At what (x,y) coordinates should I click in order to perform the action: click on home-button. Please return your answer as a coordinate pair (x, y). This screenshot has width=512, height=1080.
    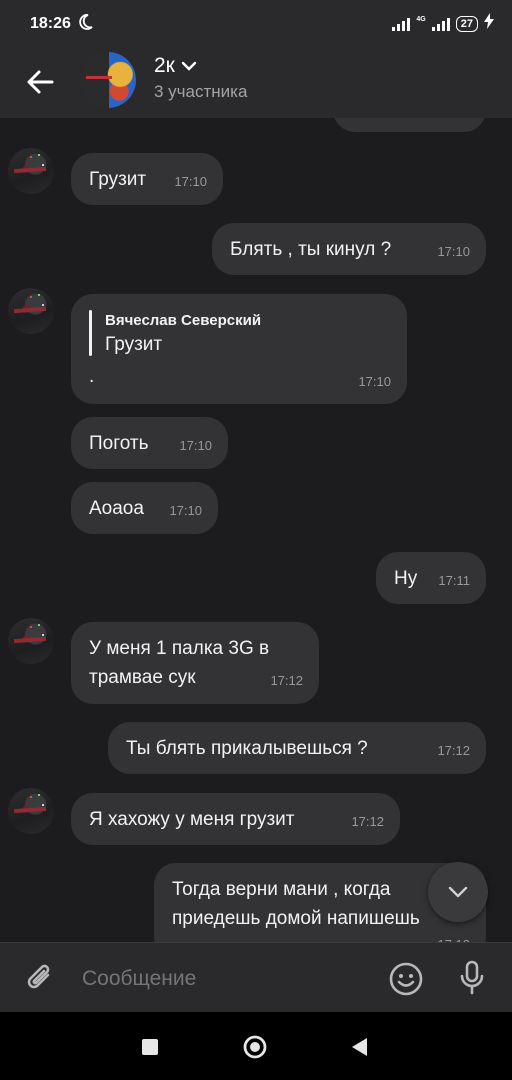
    Looking at the image, I should click on (255, 1049).